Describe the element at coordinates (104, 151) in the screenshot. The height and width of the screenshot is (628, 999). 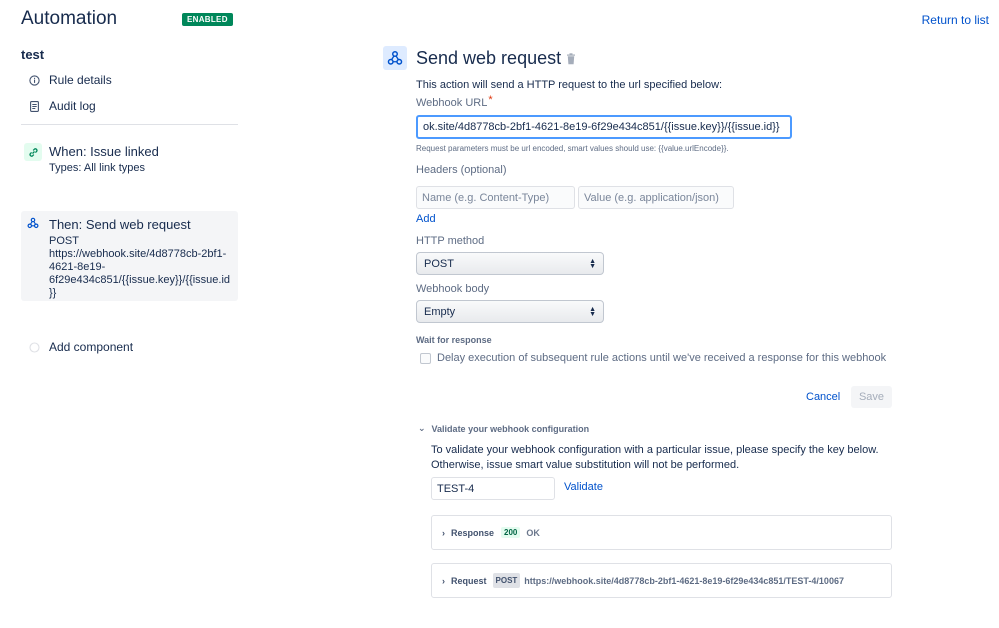
I see `trigger-title: When: Issue linked` at that location.